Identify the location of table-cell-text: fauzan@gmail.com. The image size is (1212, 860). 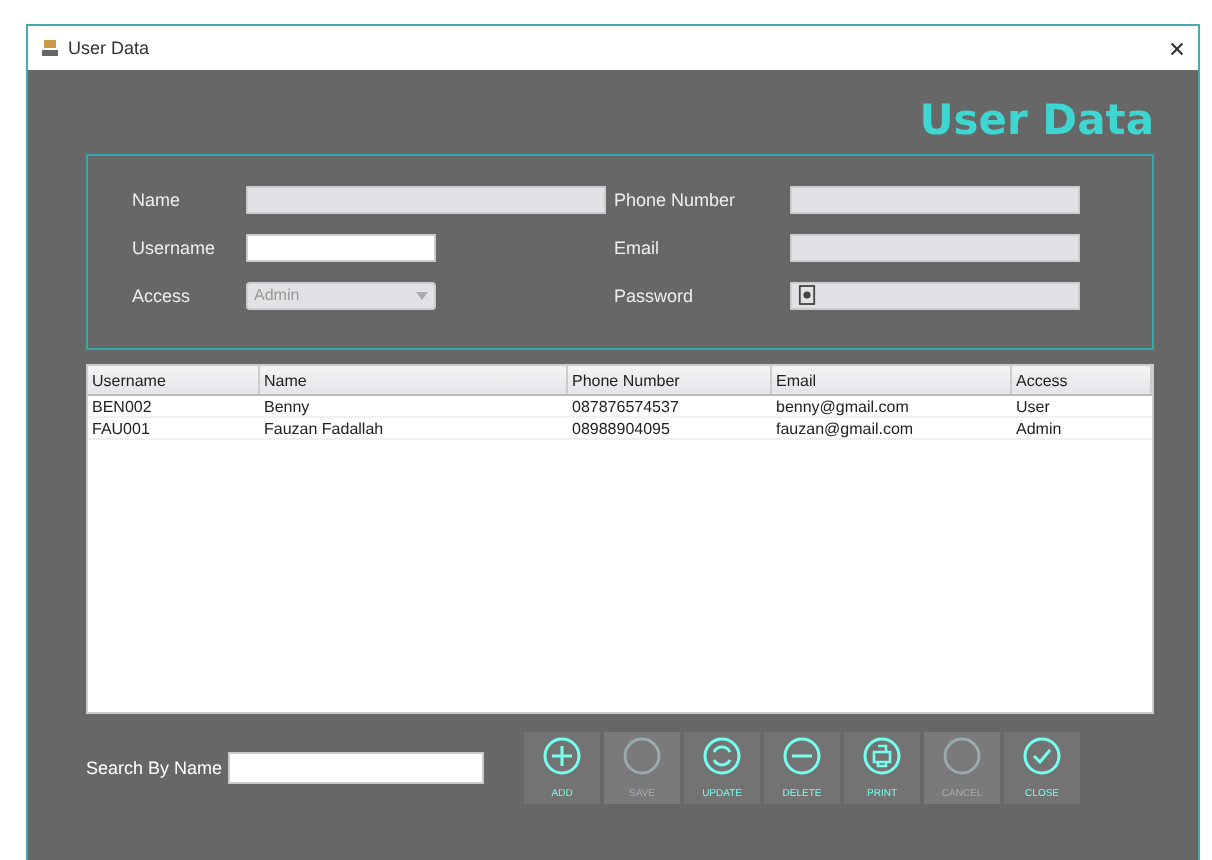
(845, 428).